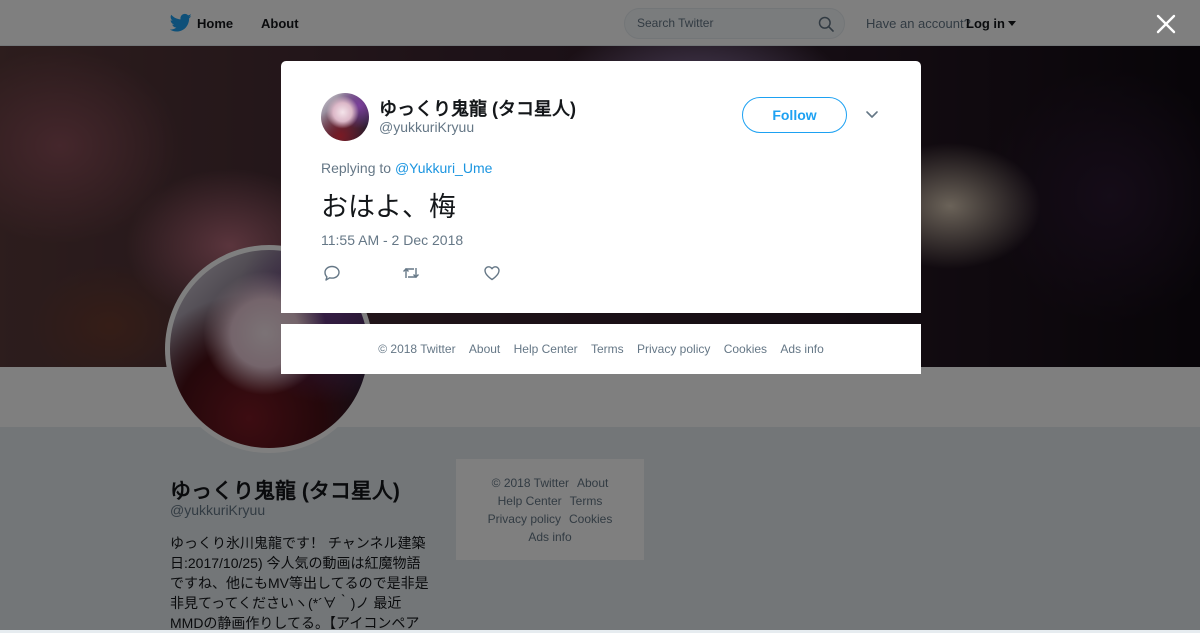  Describe the element at coordinates (484, 349) in the screenshot. I see `modal-footer-about-link: About` at that location.